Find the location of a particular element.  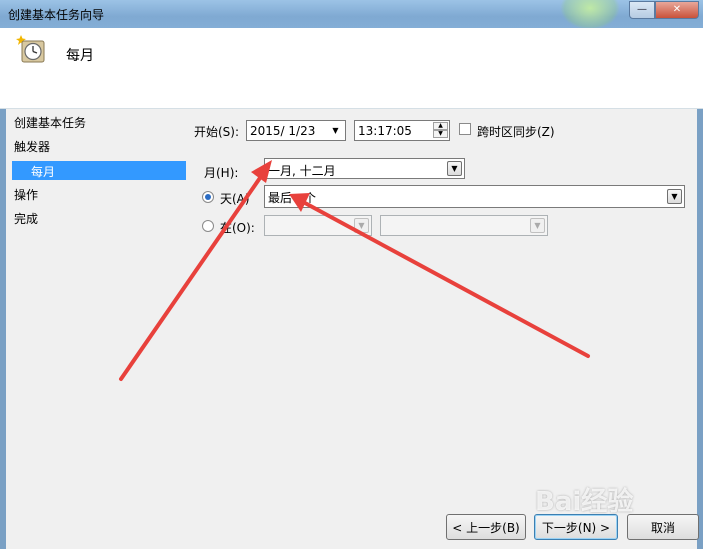

title-bar: 创建基本任务向导 — ✕ is located at coordinates (351, 15).